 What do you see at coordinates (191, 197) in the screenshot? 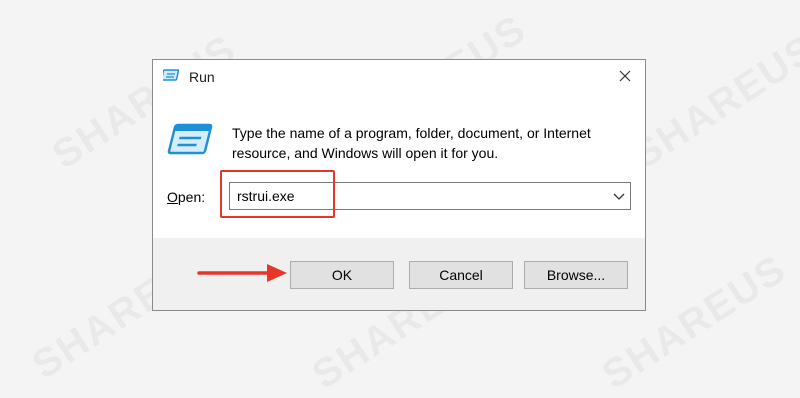
I see `open-label-text: pen:` at bounding box center [191, 197].